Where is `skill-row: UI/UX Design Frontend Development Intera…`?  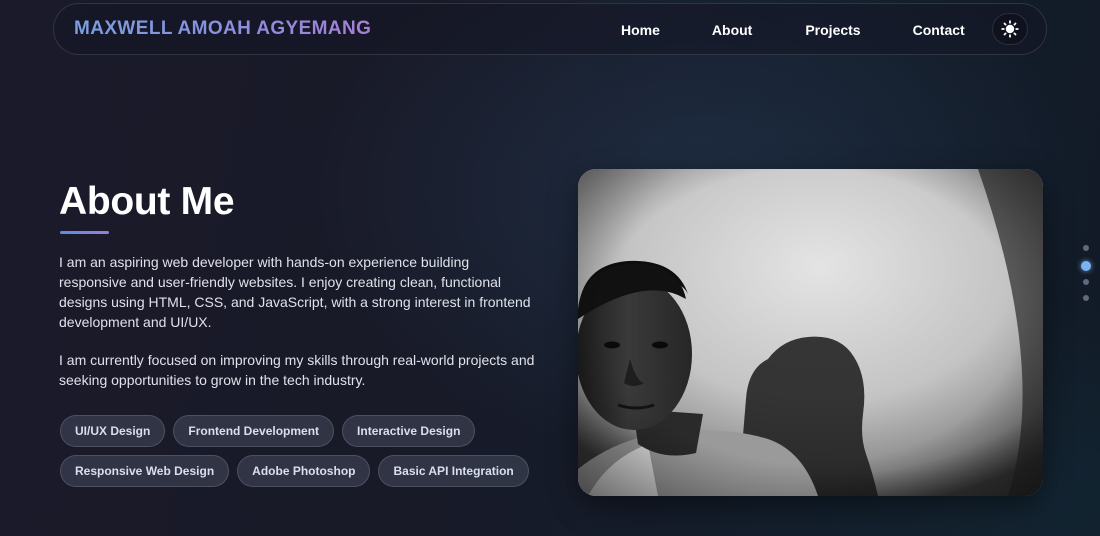 skill-row: UI/UX Design Frontend Development Intera… is located at coordinates (295, 431).